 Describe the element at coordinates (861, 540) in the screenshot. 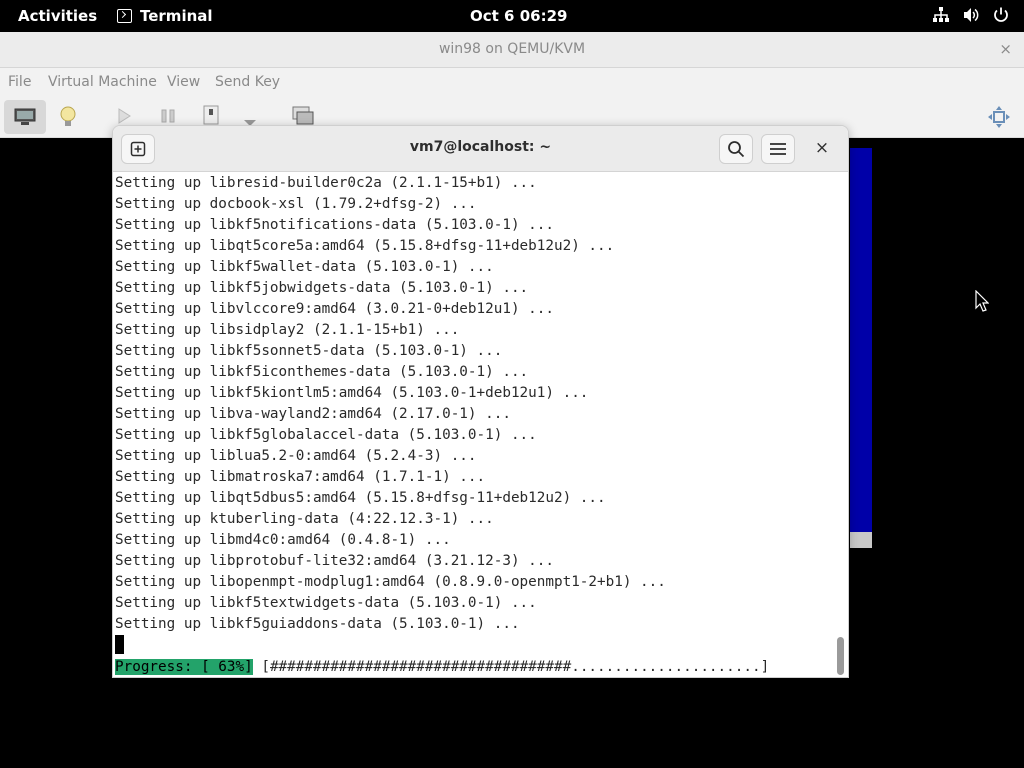

I see `guest-gray-bar` at that location.